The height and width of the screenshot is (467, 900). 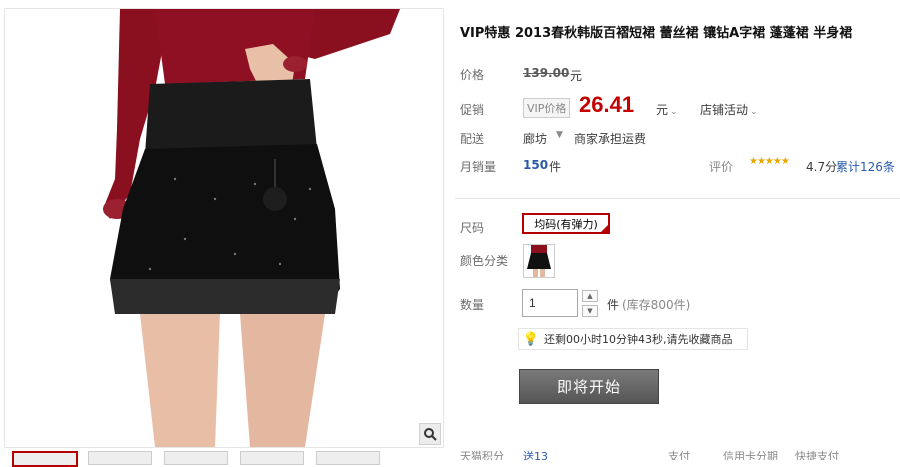 I want to click on vip-price-tag: VIP价格, so click(x=547, y=108).